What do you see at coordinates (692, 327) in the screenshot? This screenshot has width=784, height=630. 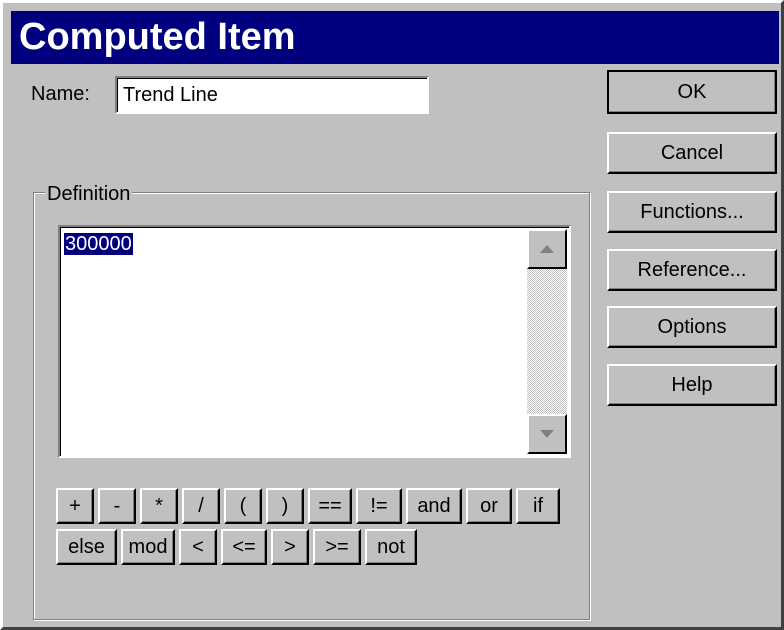 I see `options-button: Options` at bounding box center [692, 327].